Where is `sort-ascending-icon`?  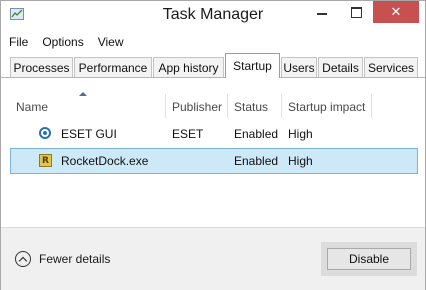
sort-ascending-icon is located at coordinates (83, 94).